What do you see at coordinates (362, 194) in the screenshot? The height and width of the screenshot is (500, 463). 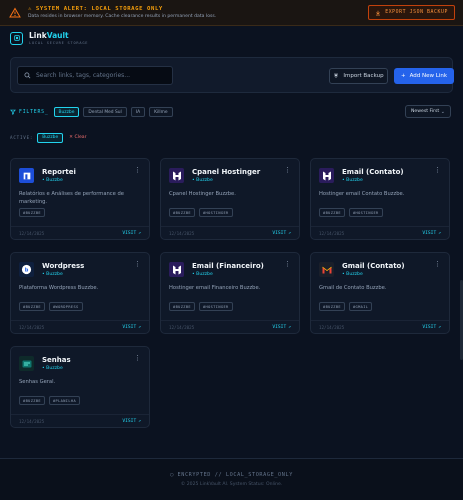 I see `card-description: Hostinger email Contato Buzzbe.` at bounding box center [362, 194].